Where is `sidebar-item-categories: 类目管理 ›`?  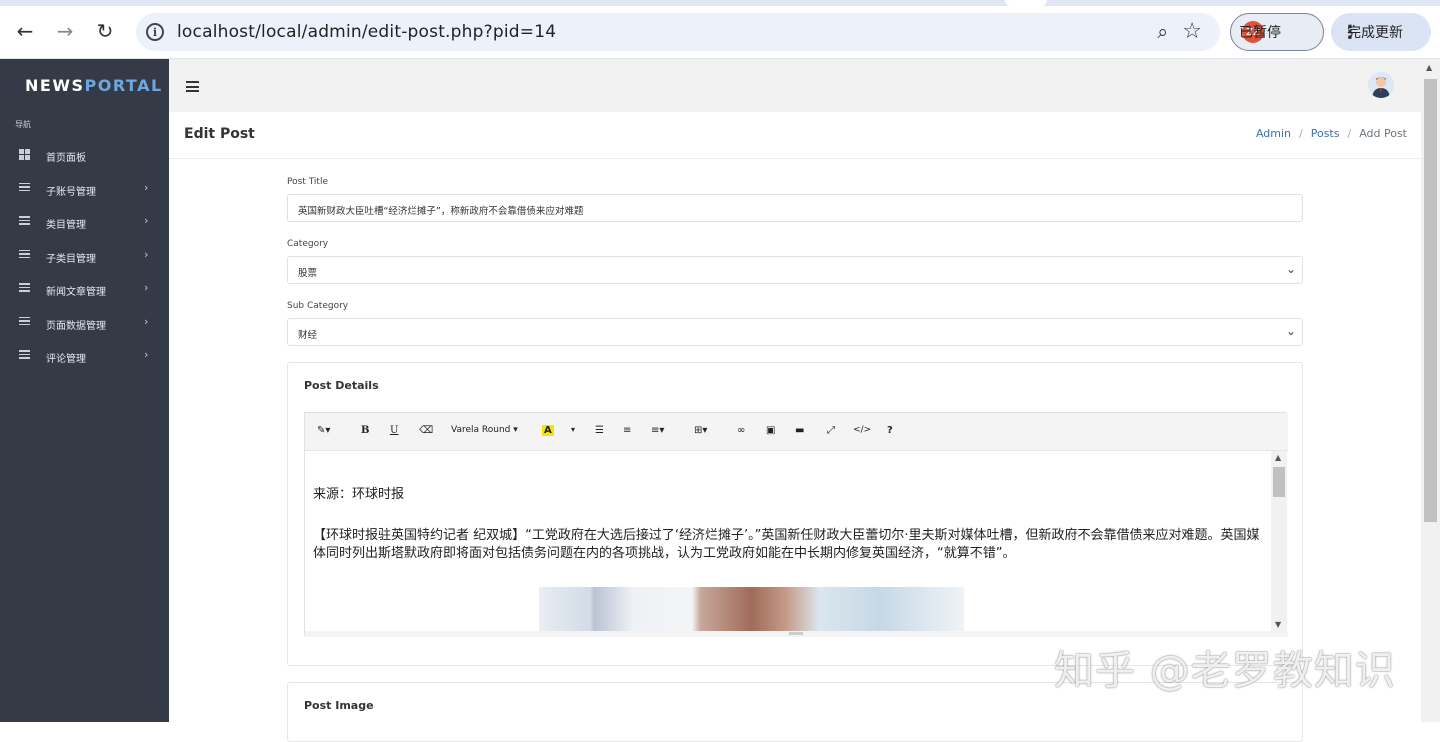
sidebar-item-categories: 类目管理 › is located at coordinates (84, 222).